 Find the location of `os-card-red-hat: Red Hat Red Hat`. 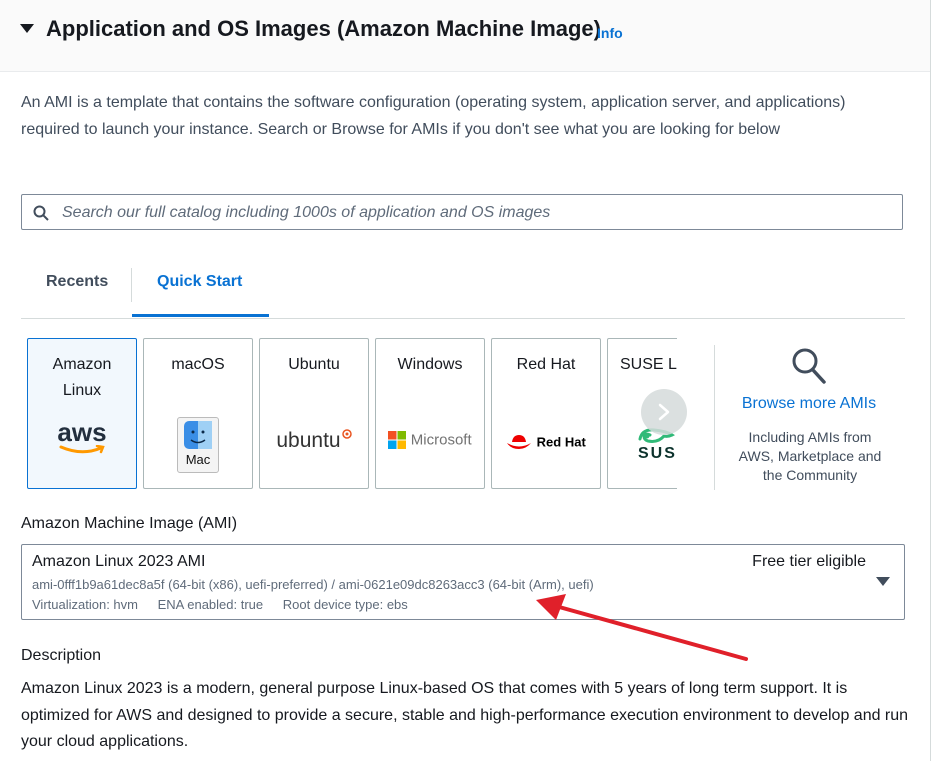

os-card-red-hat: Red Hat Red Hat is located at coordinates (546, 413).